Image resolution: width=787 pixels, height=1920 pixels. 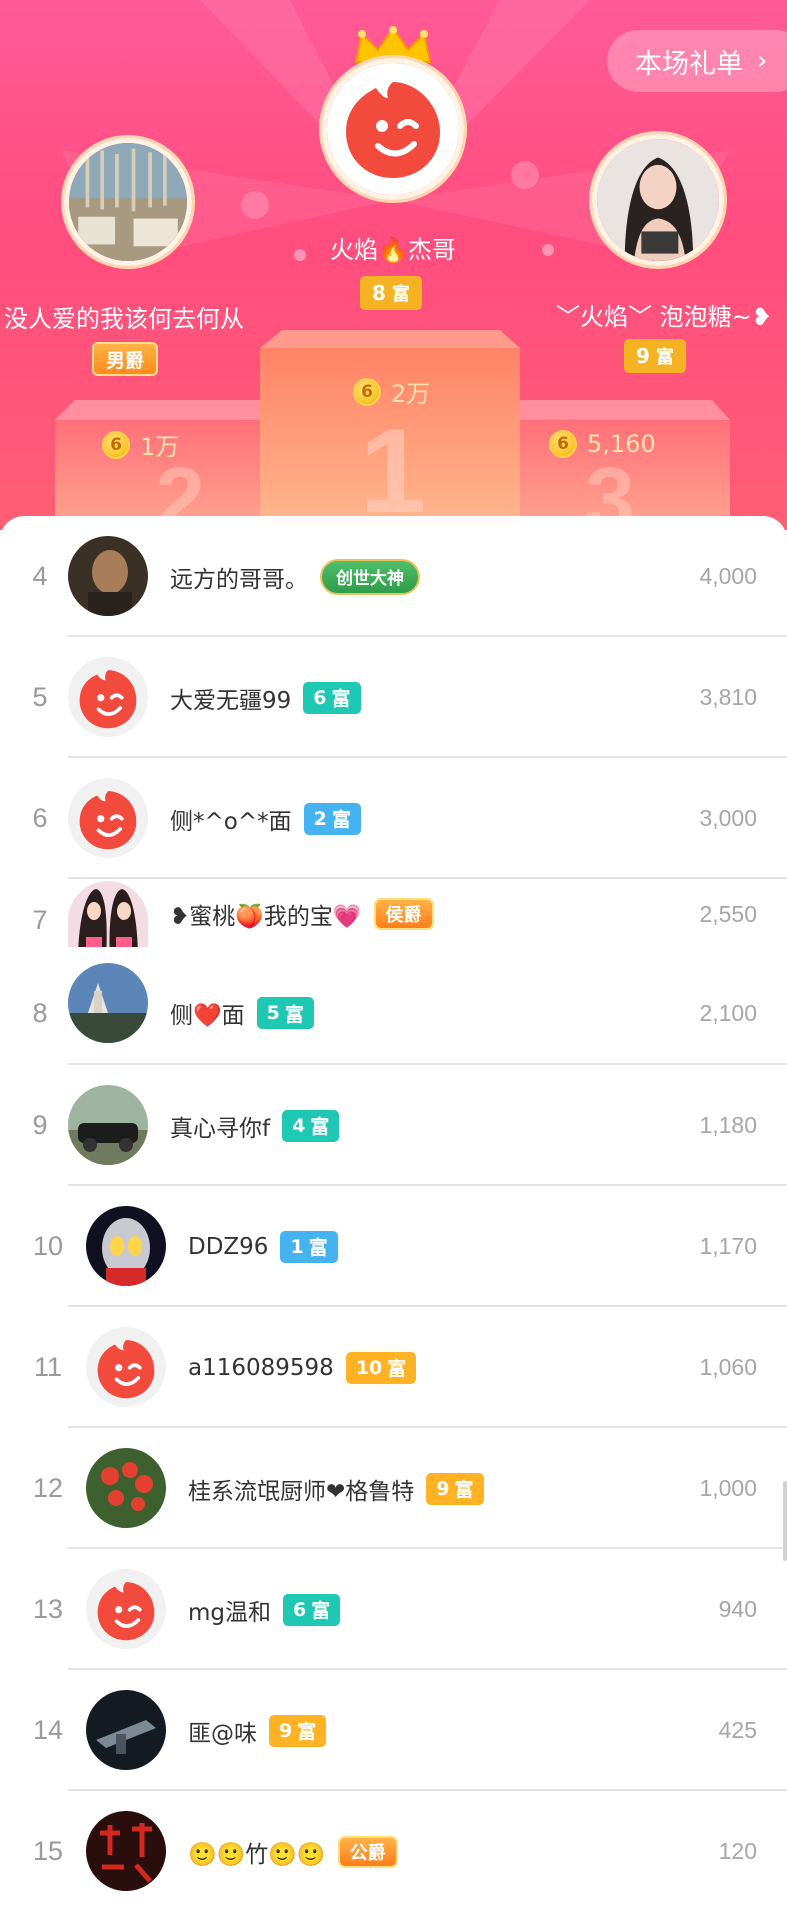 What do you see at coordinates (332, 818) in the screenshot?
I see `rich-level-badge: 2富` at bounding box center [332, 818].